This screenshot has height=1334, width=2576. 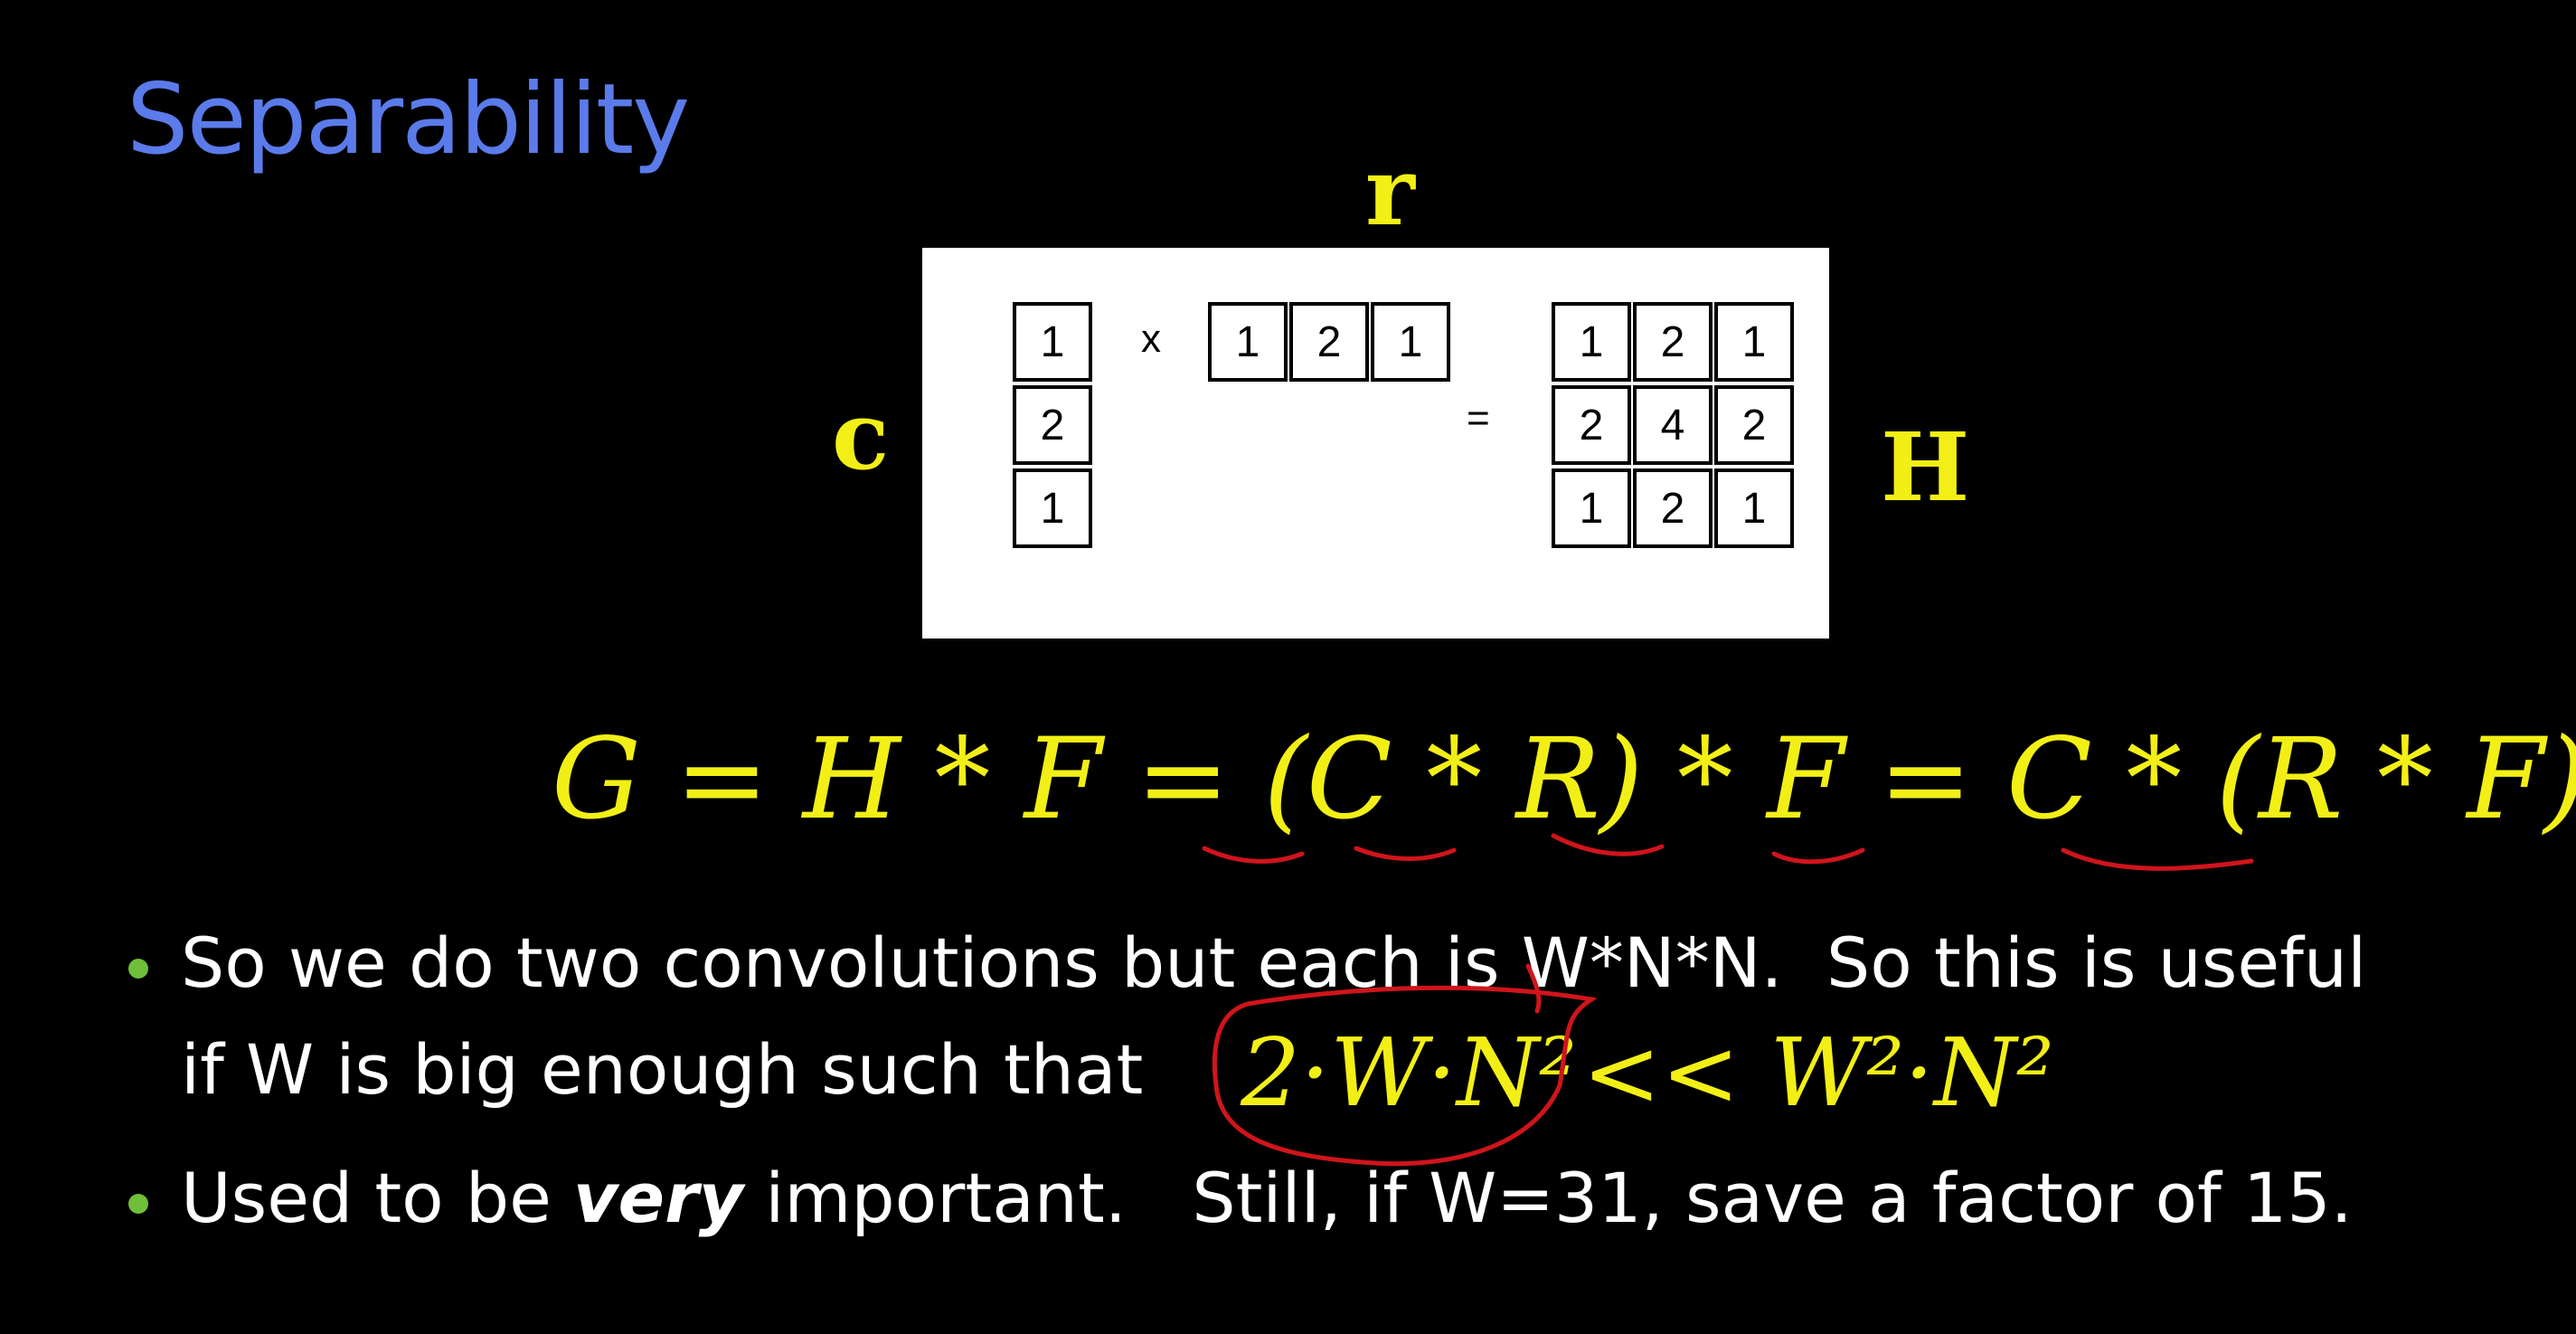 What do you see at coordinates (1728, 1000) in the screenshot?
I see `handwritten-annotations` at bounding box center [1728, 1000].